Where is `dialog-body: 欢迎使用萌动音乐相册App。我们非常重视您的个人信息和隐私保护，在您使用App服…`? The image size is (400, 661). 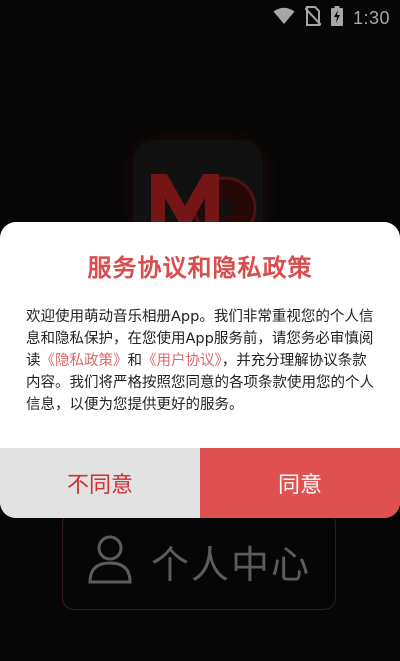 dialog-body: 欢迎使用萌动音乐相册App。我们非常重视您的个人信息和隐私保护，在您使用App服… is located at coordinates (200, 361).